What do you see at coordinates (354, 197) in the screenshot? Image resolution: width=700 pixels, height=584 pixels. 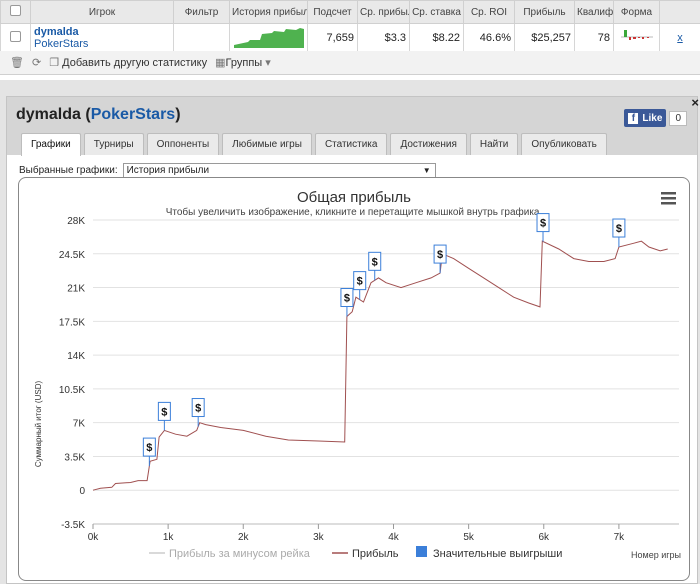 I see `chart-title: Общая прибыль` at bounding box center [354, 197].